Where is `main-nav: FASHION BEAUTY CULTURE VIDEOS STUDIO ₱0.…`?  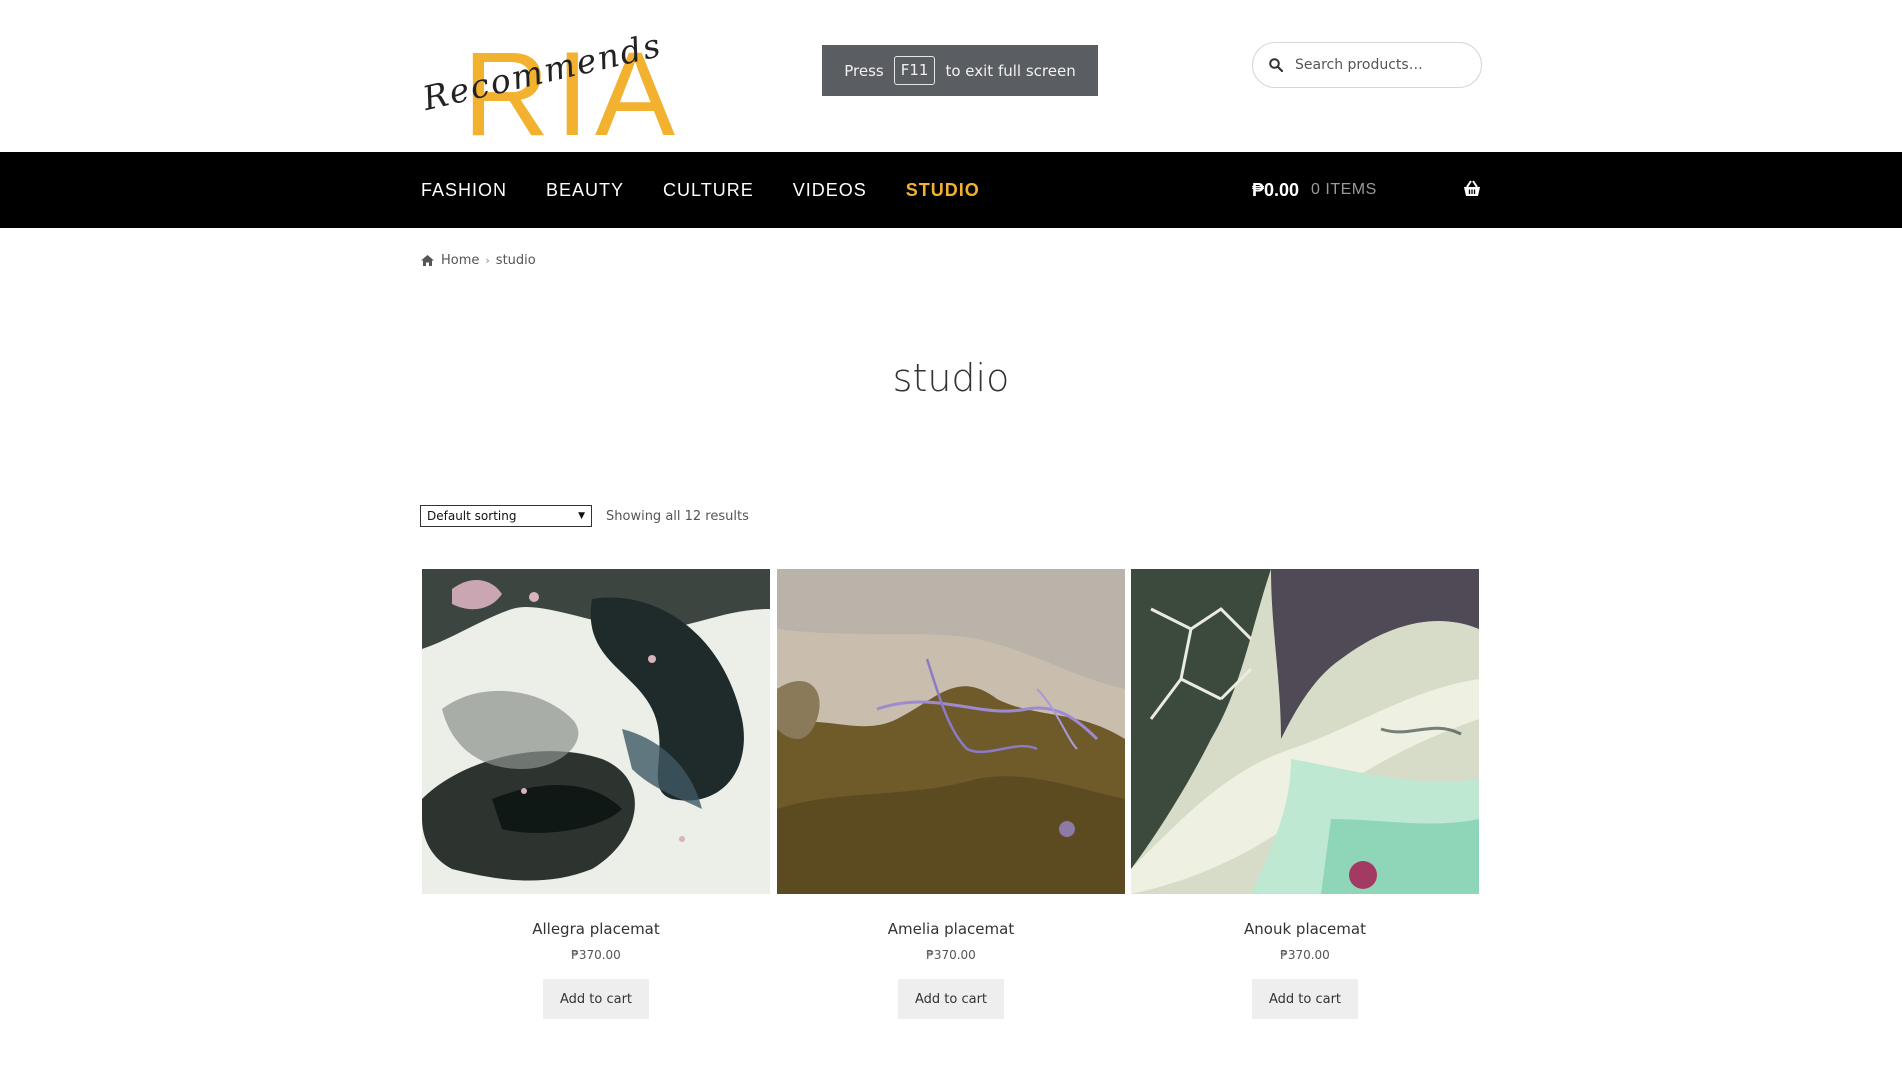
main-nav: FASHION BEAUTY CULTURE VIDEOS STUDIO ₱0.… is located at coordinates (951, 190).